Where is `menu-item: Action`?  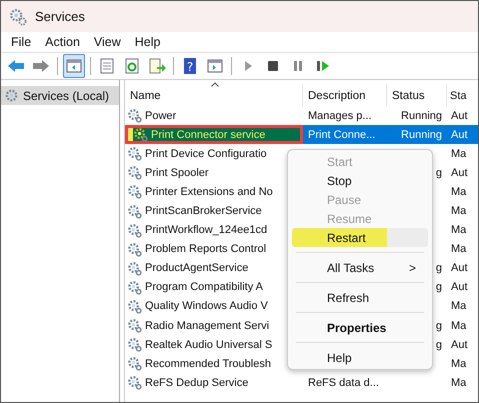 menu-item: Action is located at coordinates (62, 42).